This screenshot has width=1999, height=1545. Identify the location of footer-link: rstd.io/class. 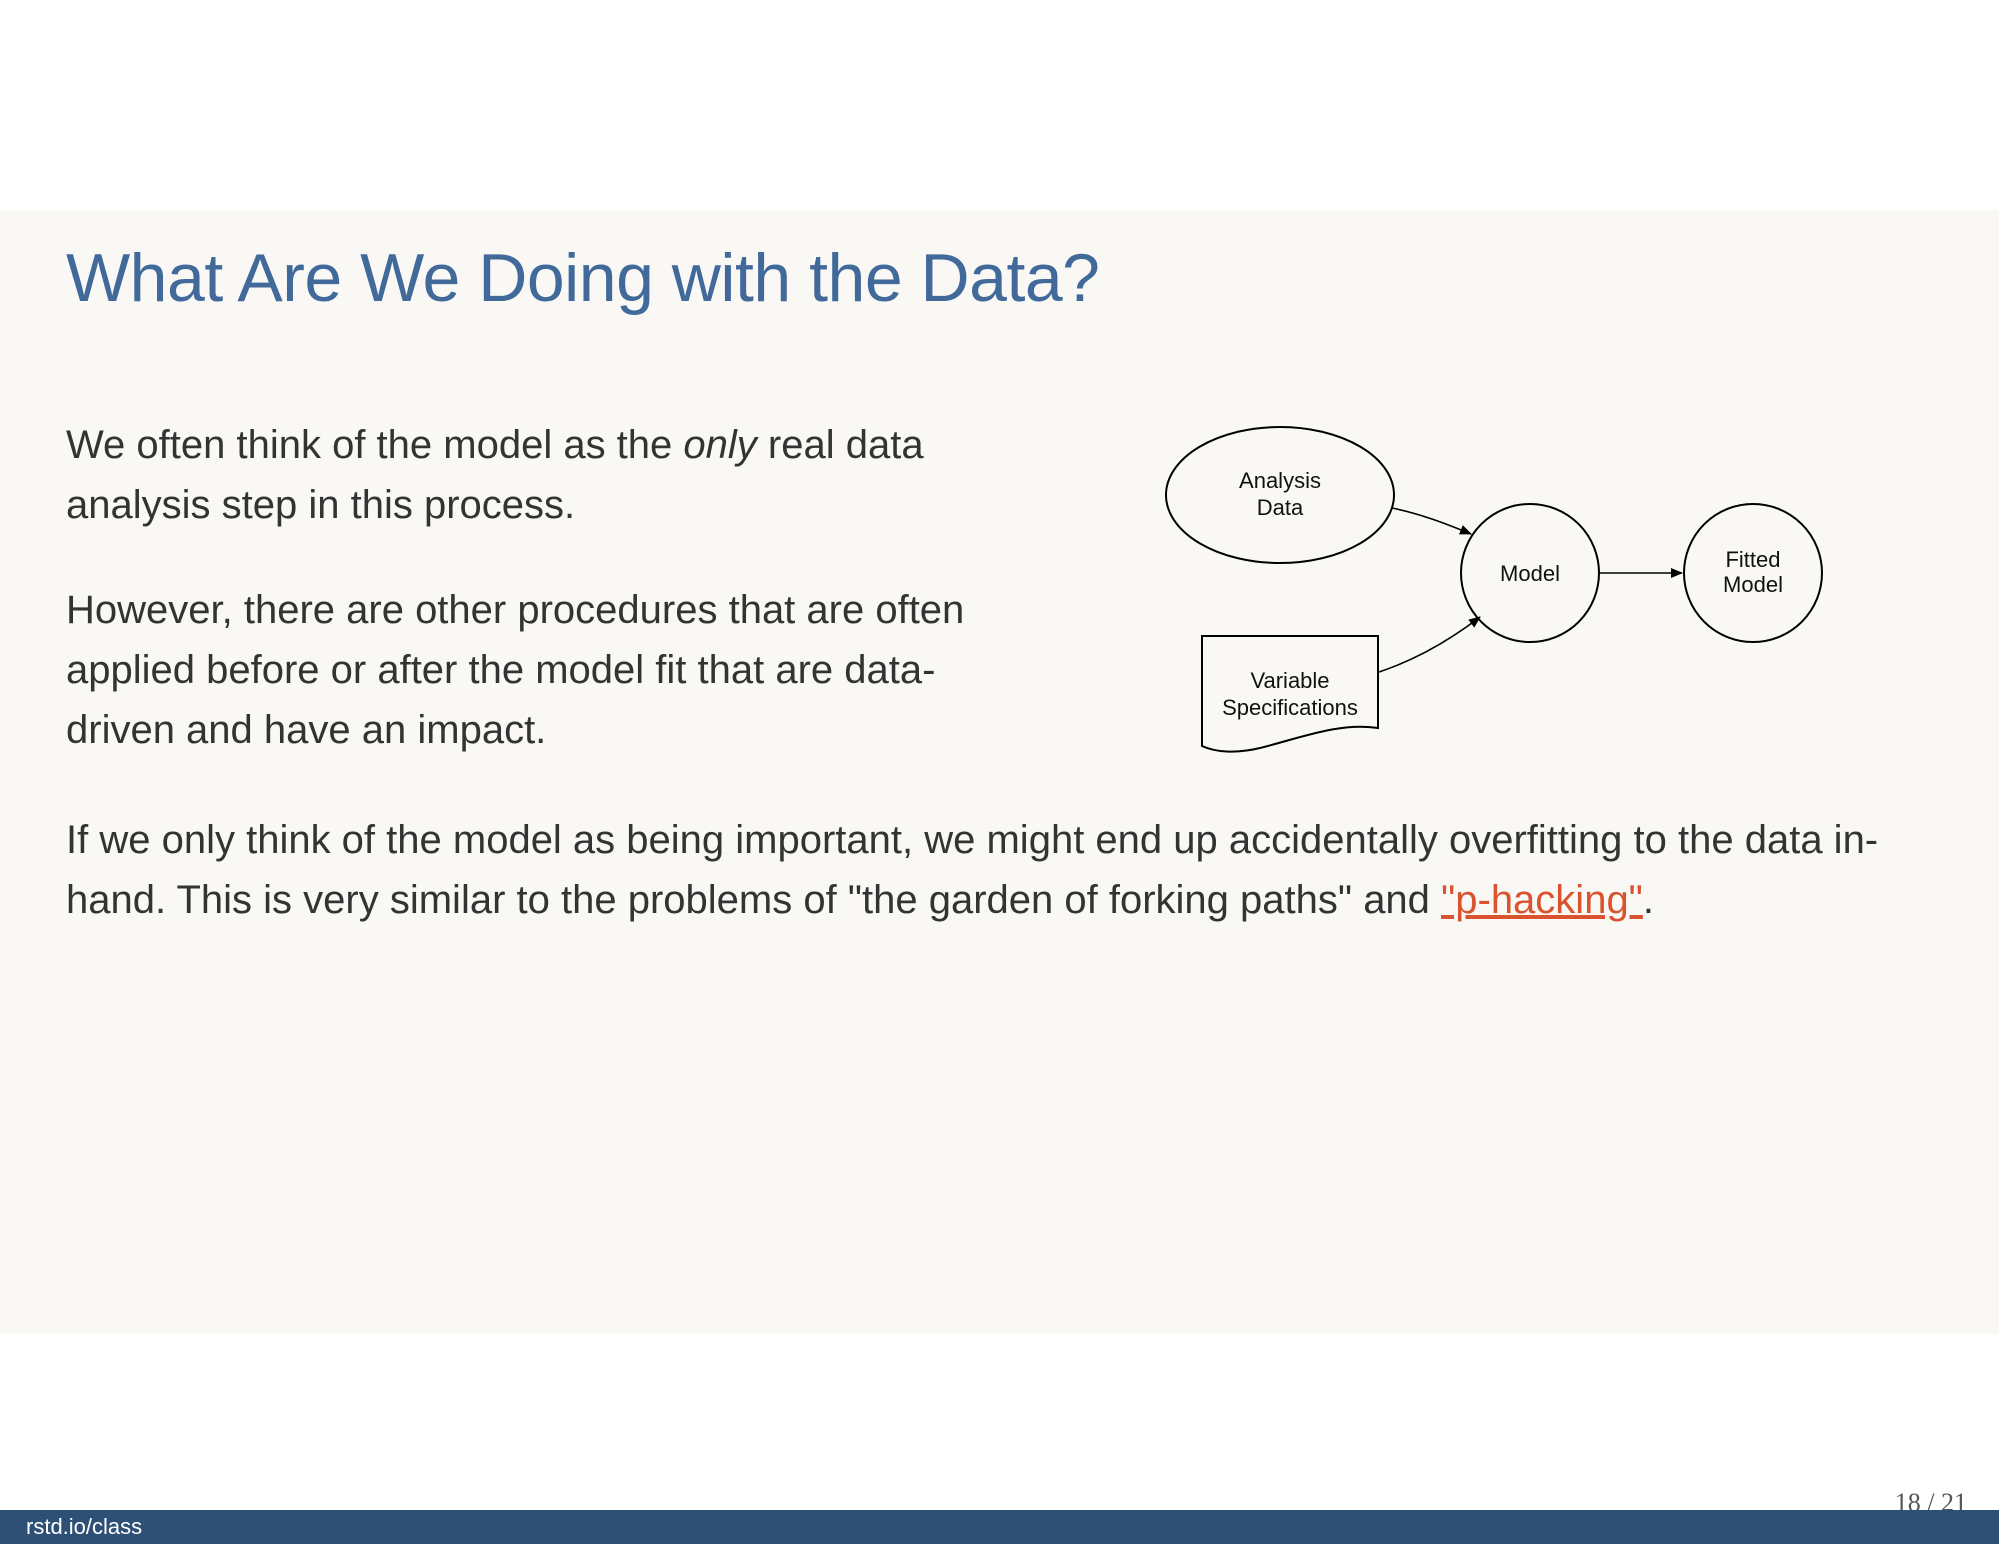
(84, 1527).